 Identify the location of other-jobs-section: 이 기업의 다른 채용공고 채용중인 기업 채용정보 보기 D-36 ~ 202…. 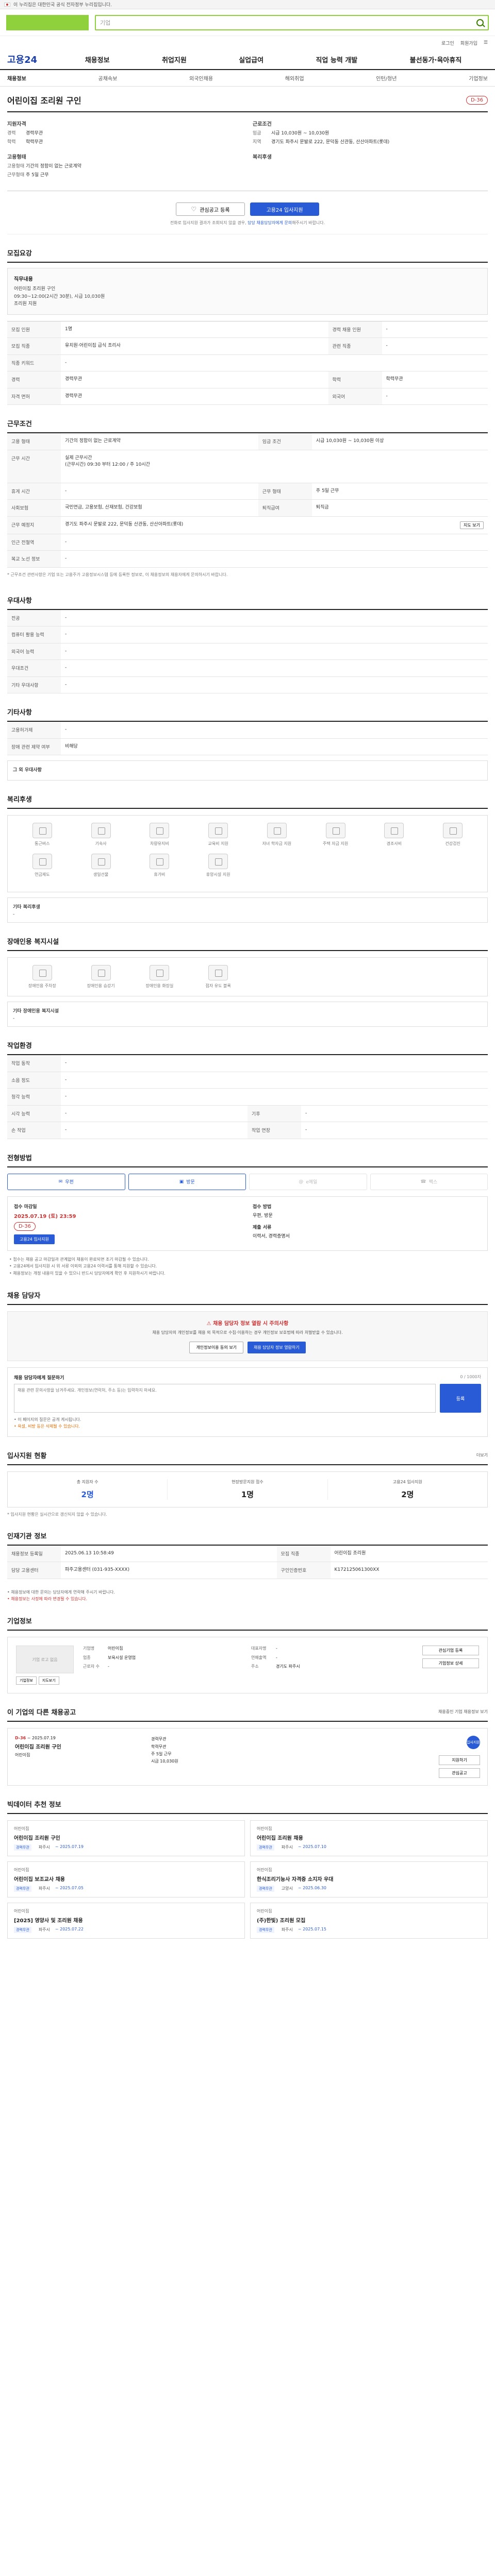
(247, 1739).